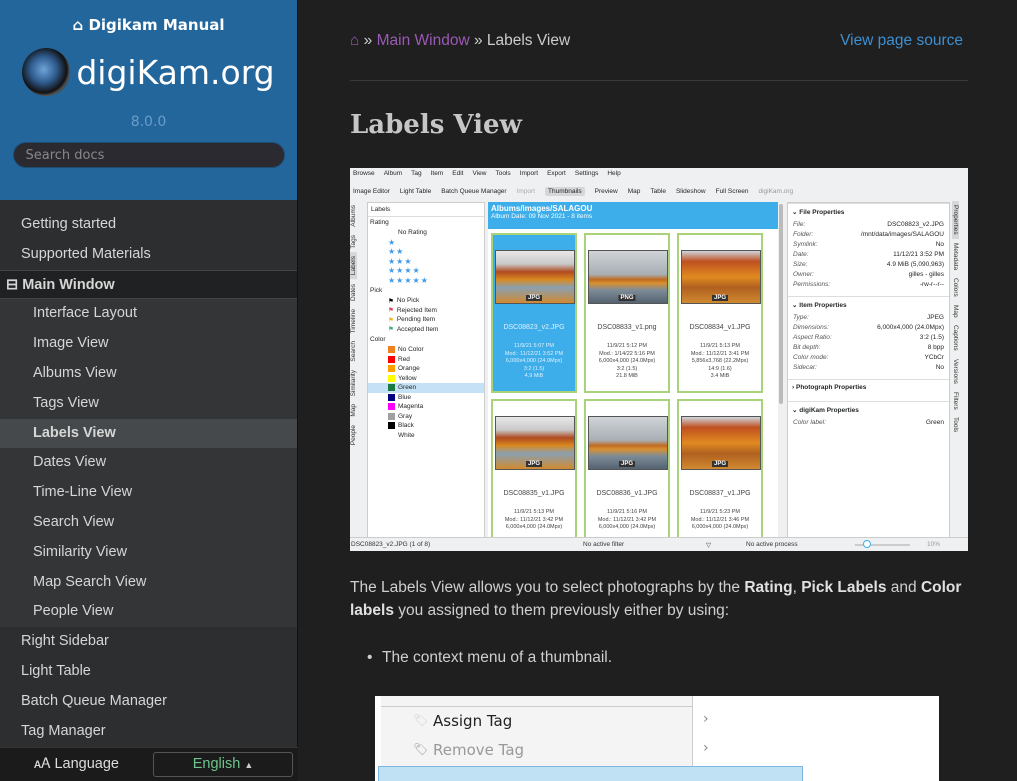 This screenshot has height=781, width=1017. What do you see at coordinates (955, 311) in the screenshot?
I see `right-tab-map: Map` at bounding box center [955, 311].